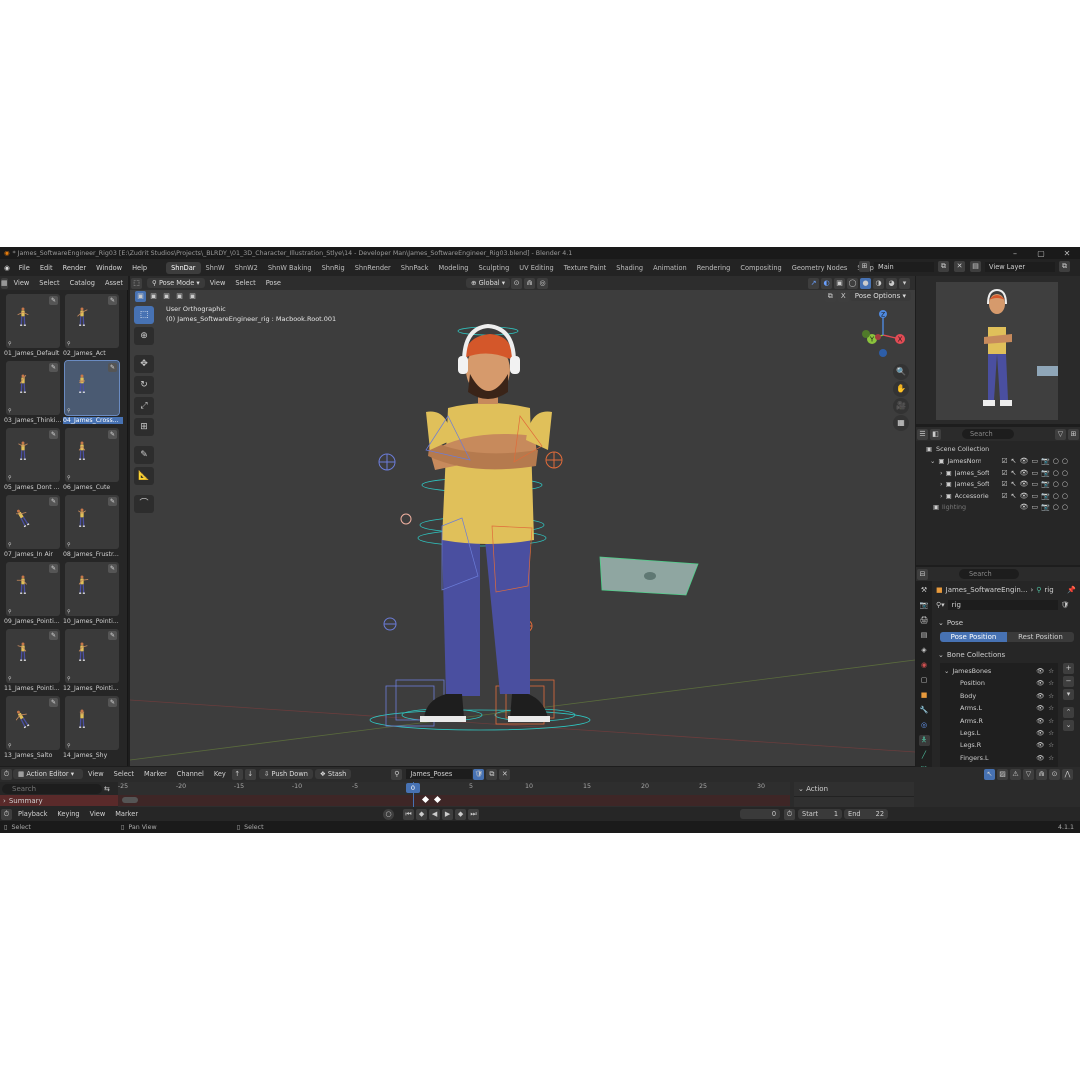 The width and height of the screenshot is (1080, 1080). What do you see at coordinates (924, 755) in the screenshot?
I see `bone-tab-icon: ╱` at bounding box center [924, 755].